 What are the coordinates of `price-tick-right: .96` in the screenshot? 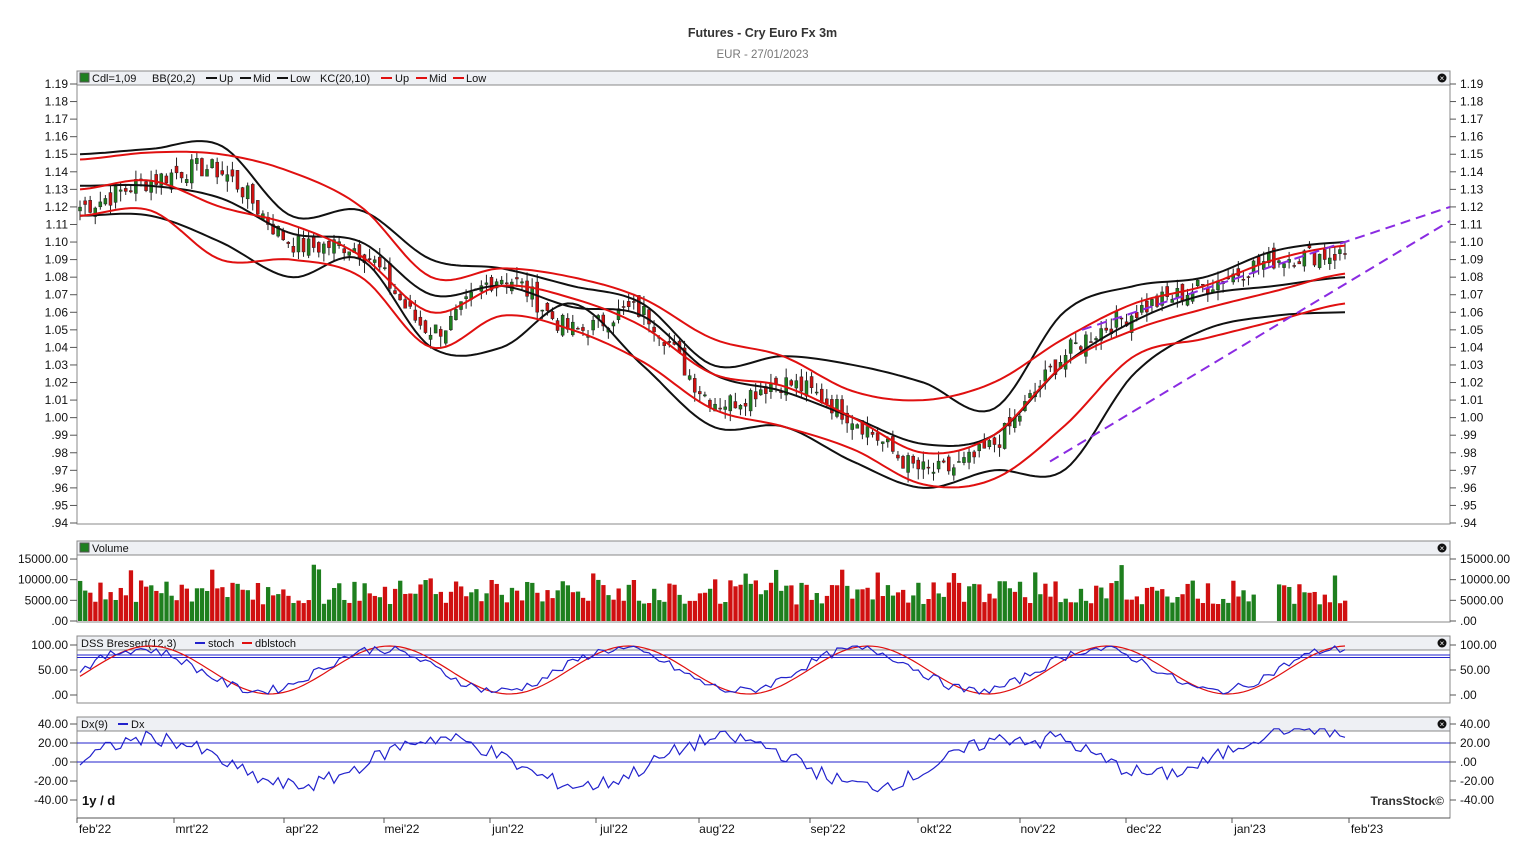 It's located at (1468, 488).